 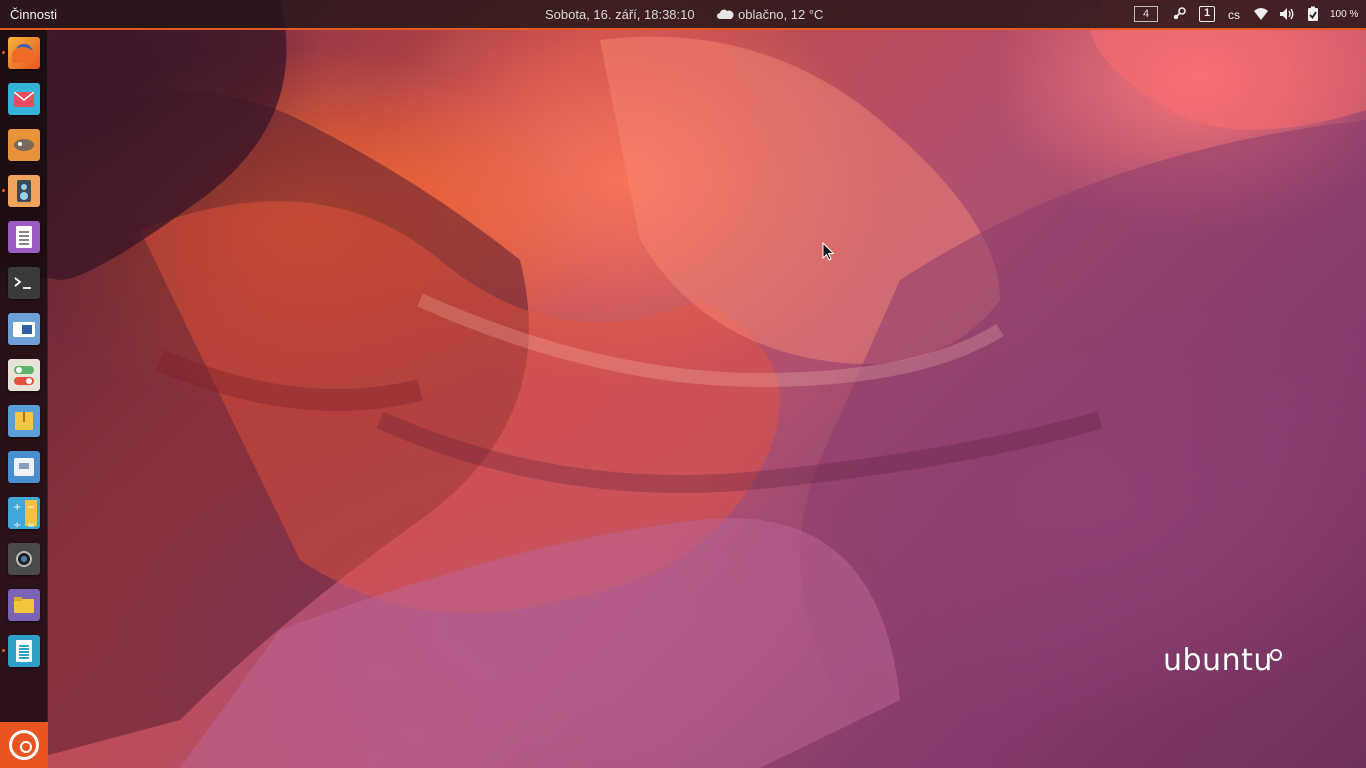 I want to click on remote-desktop-icon, so click(x=24, y=329).